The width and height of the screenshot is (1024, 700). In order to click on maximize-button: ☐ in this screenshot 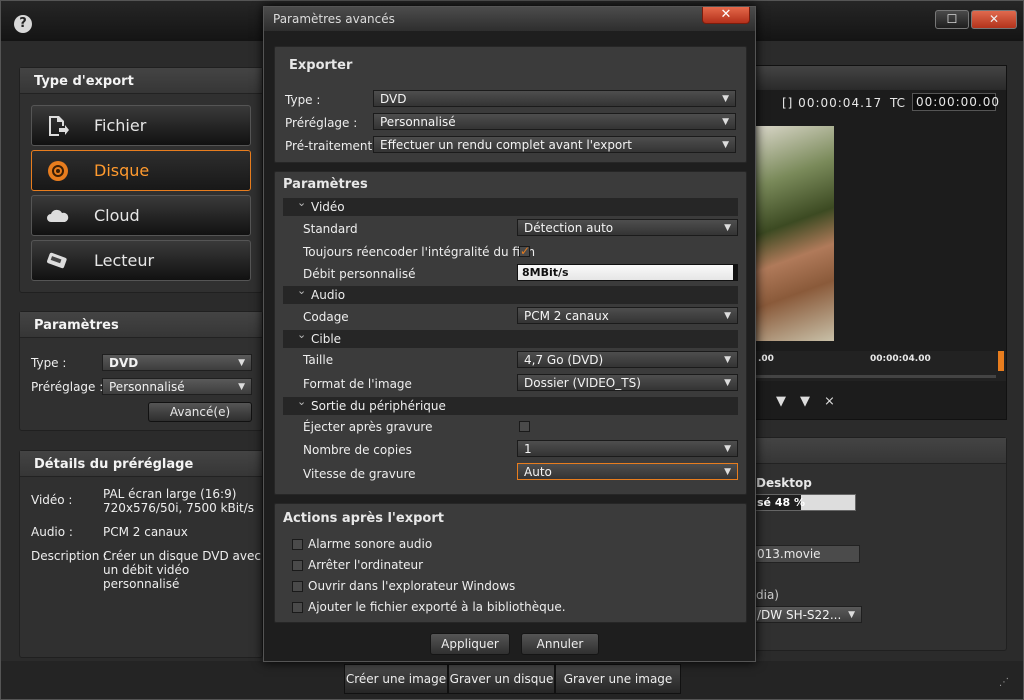, I will do `click(952, 19)`.